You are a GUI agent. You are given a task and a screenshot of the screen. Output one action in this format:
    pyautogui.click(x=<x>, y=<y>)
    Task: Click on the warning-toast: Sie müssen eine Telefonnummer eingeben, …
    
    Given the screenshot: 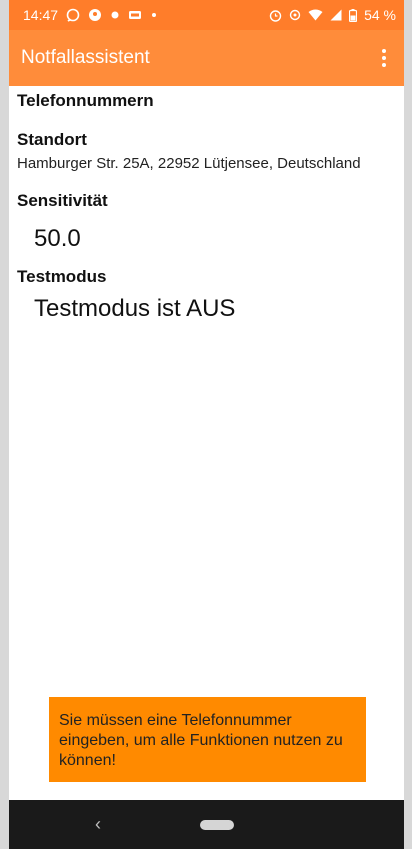 What is the action you would take?
    pyautogui.click(x=207, y=739)
    